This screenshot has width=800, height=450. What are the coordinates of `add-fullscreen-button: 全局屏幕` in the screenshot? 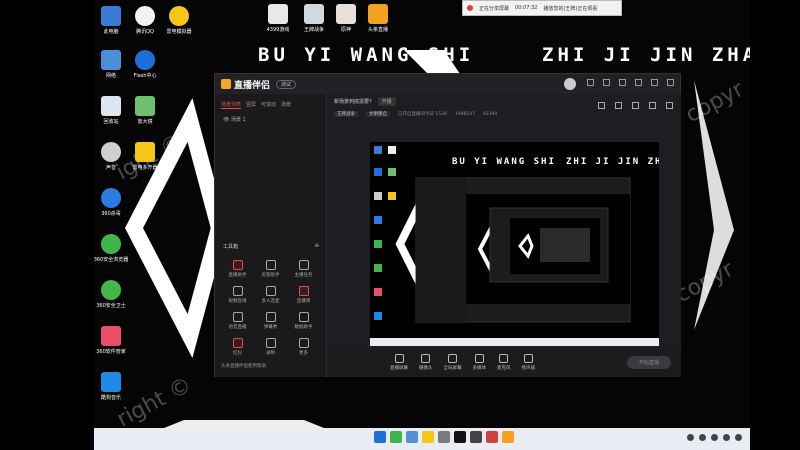 It's located at (453, 362).